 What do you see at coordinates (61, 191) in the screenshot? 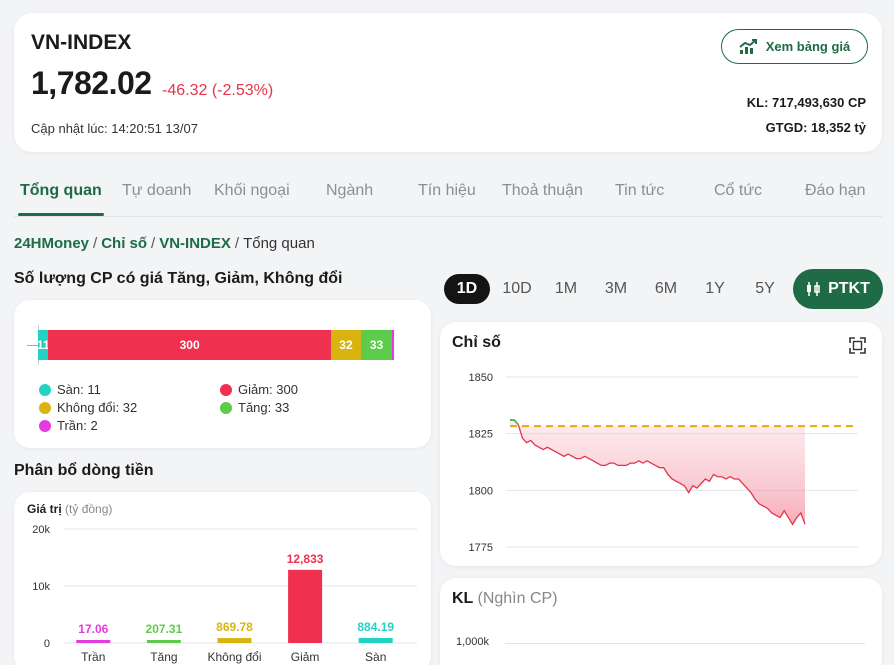
I see `tab-overview: Tổng quan` at bounding box center [61, 191].